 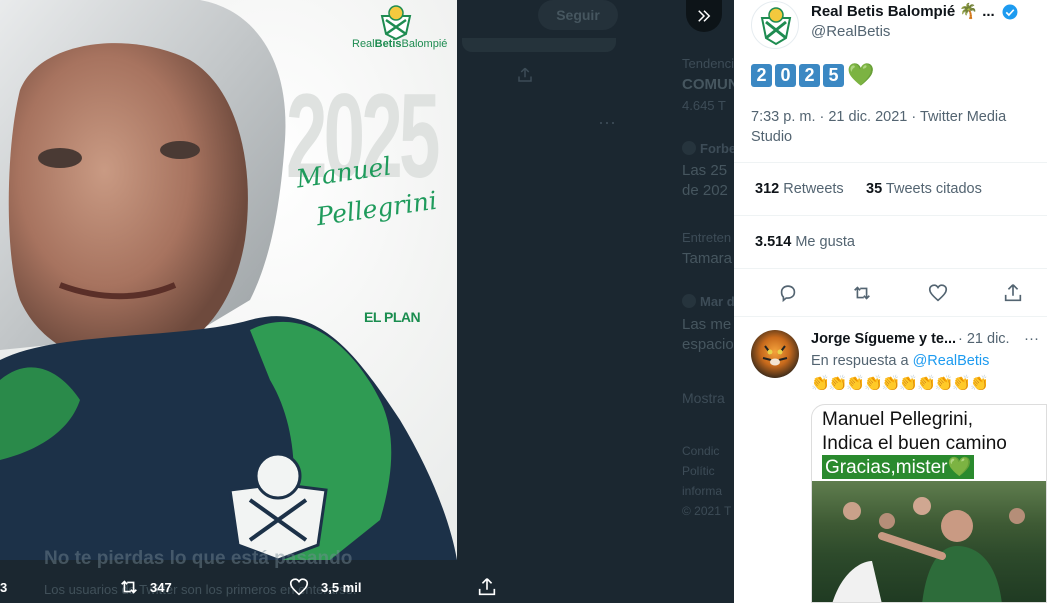 What do you see at coordinates (341, 587) in the screenshot?
I see `like-count: 3,5 mil` at bounding box center [341, 587].